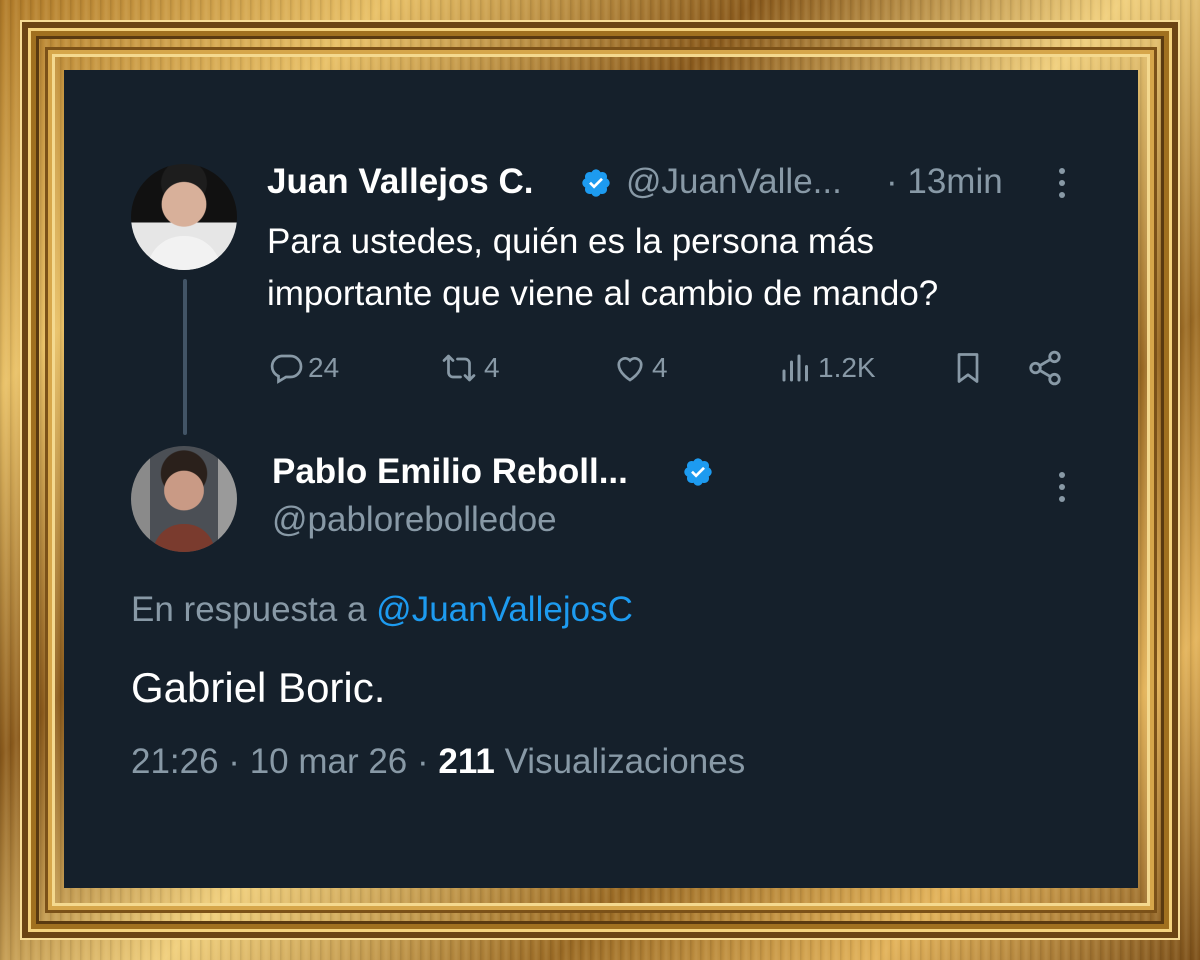  I want to click on reply-text: Gabriel Boric., so click(258, 687).